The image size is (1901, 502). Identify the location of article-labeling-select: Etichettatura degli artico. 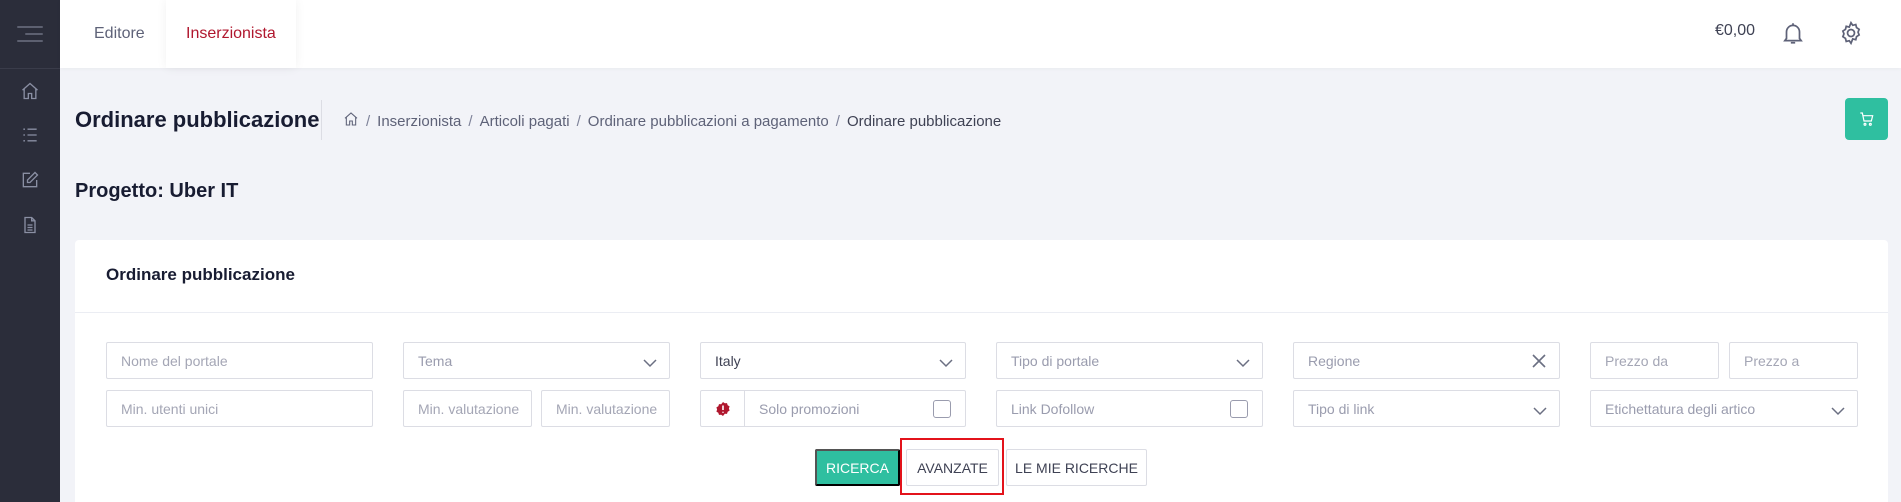
(1724, 408).